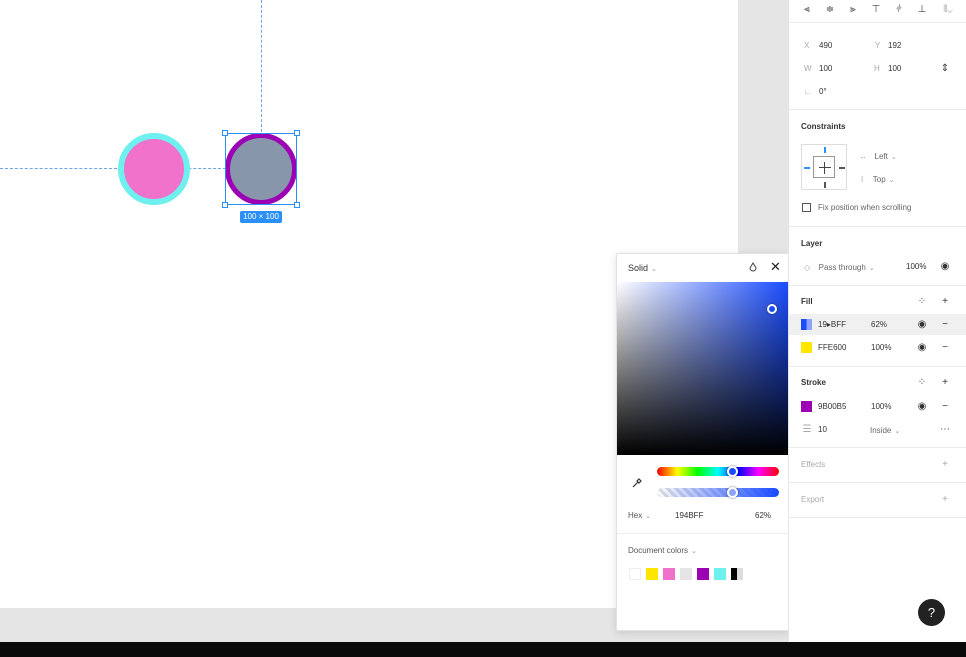 The height and width of the screenshot is (657, 966). I want to click on hex-input: 194BFF, so click(689, 515).